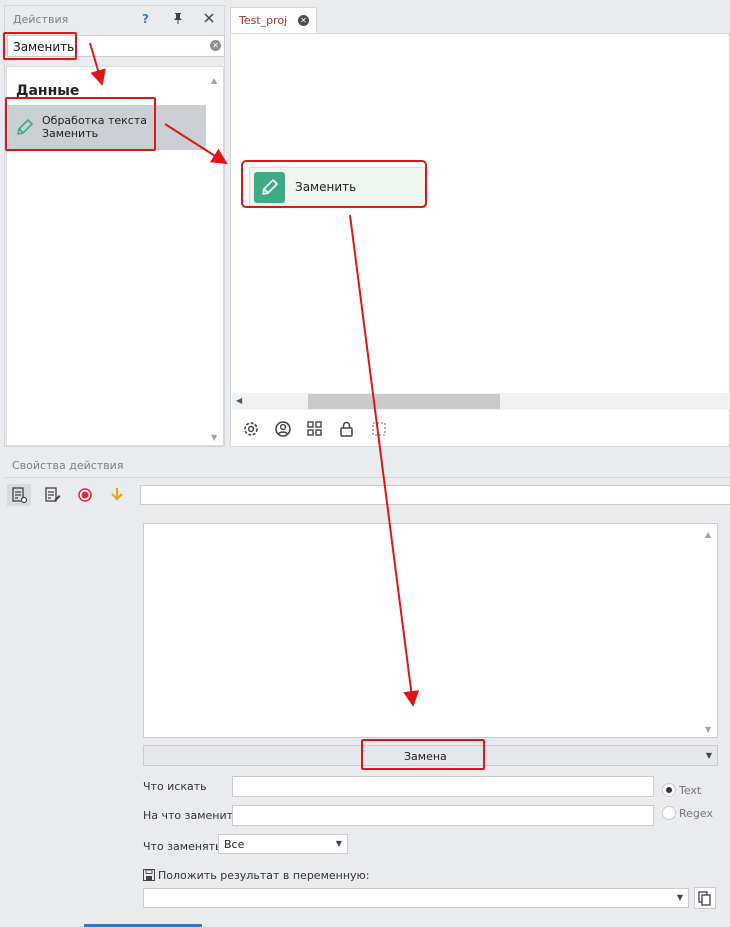  What do you see at coordinates (384, 460) in the screenshot?
I see `arrow-node-to-mode` at bounding box center [384, 460].